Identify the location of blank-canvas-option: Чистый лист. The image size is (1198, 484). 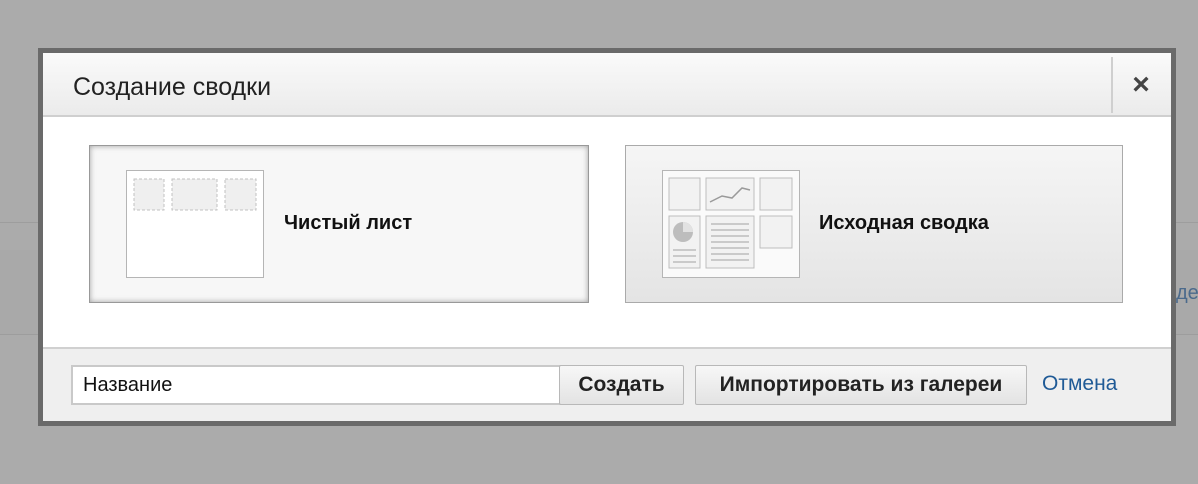
(339, 224).